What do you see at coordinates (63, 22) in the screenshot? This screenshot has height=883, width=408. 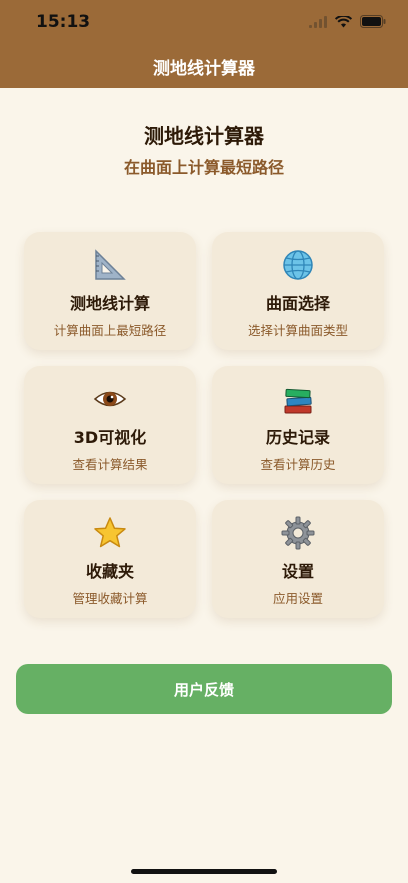 I see `status-time: 15:13` at bounding box center [63, 22].